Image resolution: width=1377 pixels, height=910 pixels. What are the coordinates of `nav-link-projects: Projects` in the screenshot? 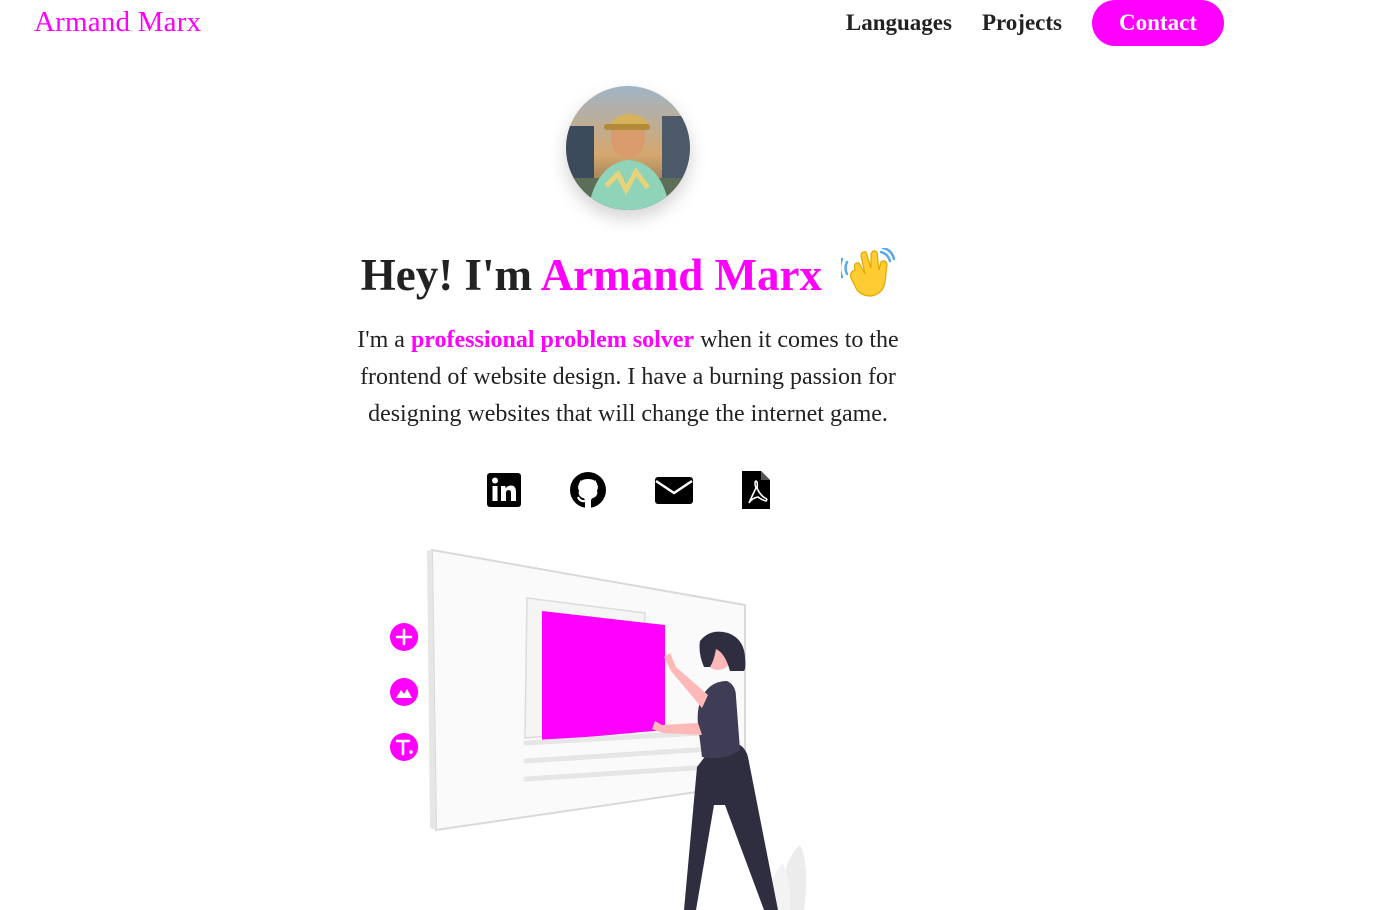 It's located at (1022, 23).